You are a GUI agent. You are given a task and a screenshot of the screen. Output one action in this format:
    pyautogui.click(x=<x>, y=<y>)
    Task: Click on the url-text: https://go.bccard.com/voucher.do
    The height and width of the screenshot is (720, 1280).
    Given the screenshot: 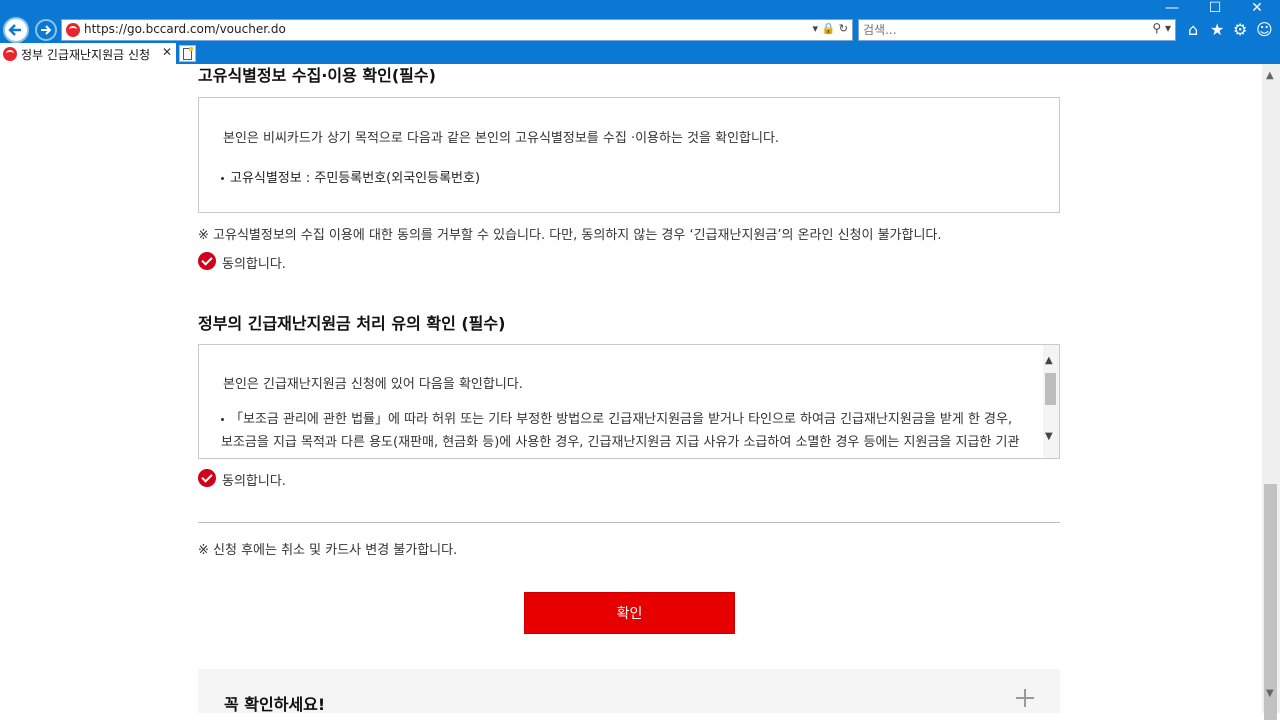 What is the action you would take?
    pyautogui.click(x=185, y=29)
    